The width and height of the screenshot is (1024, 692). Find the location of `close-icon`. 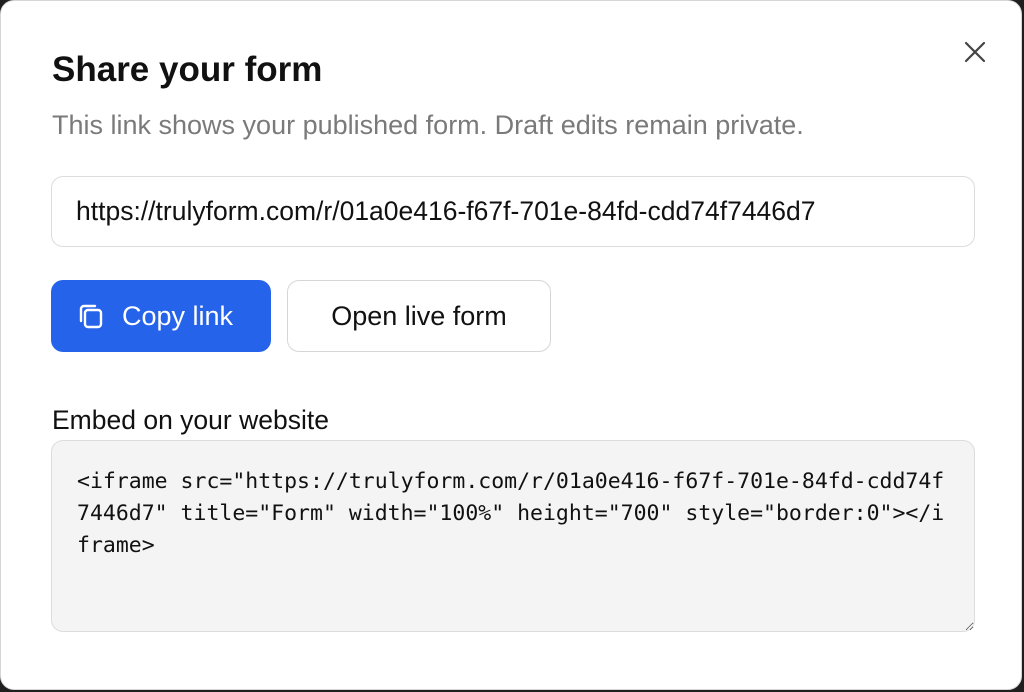

close-icon is located at coordinates (975, 52).